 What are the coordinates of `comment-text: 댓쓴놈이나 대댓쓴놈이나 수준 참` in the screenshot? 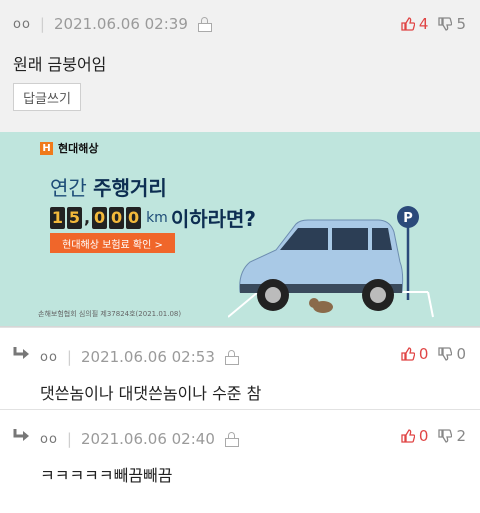 It's located at (151, 393).